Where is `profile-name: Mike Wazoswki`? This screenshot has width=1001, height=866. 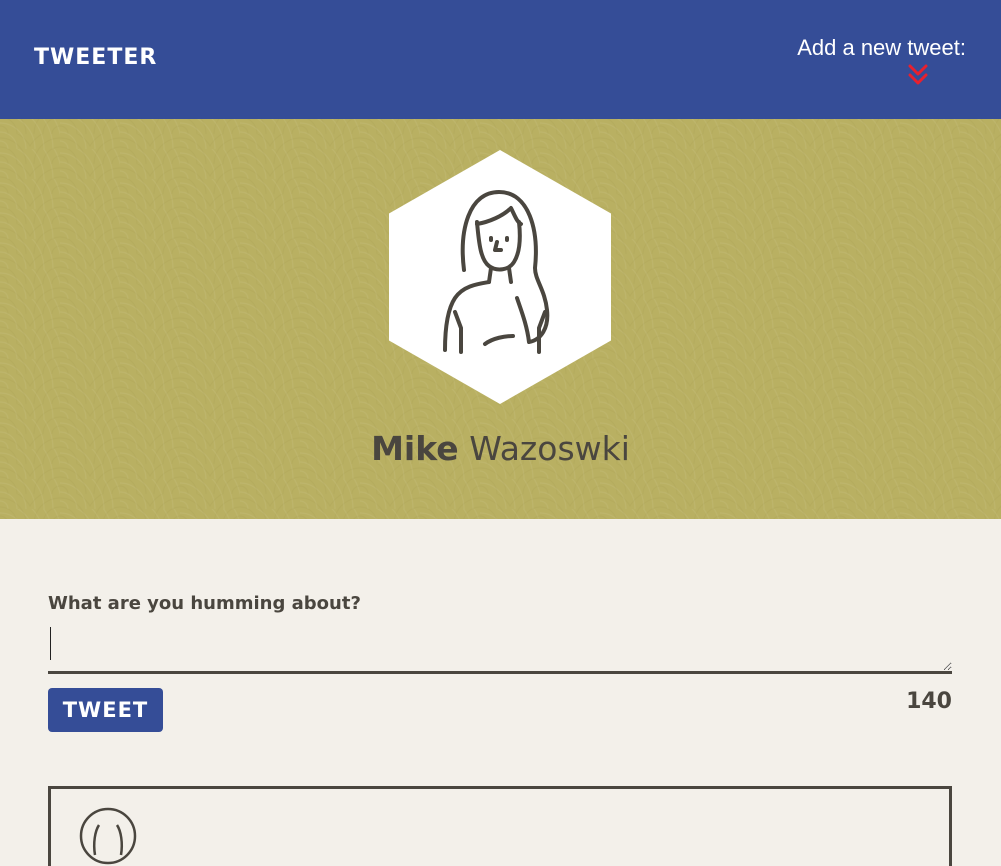 profile-name: Mike Wazoswki is located at coordinates (500, 449).